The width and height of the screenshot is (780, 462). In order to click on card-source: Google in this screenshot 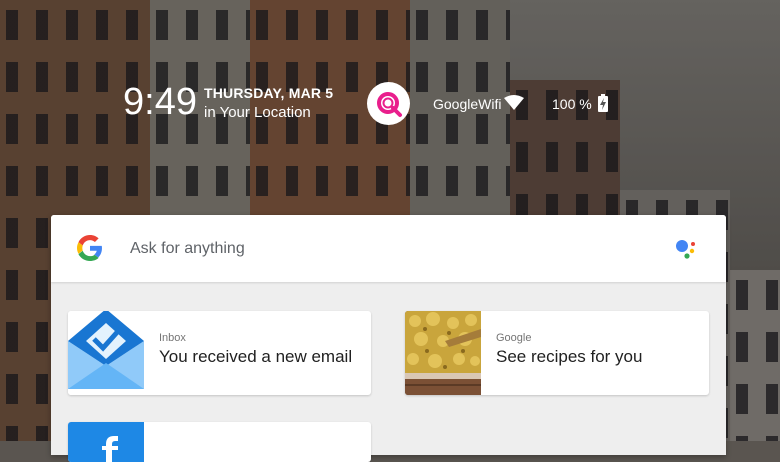, I will do `click(514, 338)`.